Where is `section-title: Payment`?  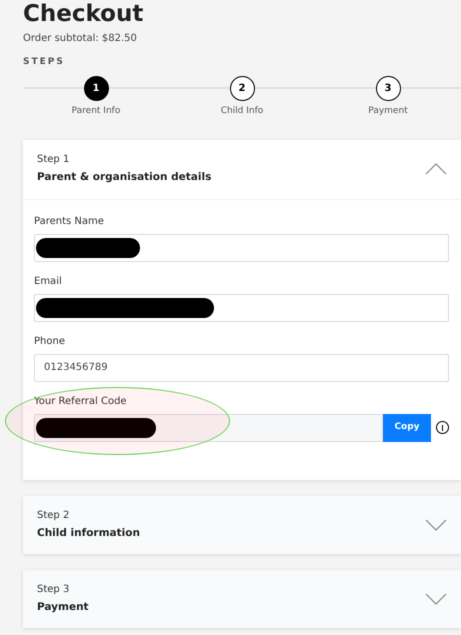
section-title: Payment is located at coordinates (63, 607).